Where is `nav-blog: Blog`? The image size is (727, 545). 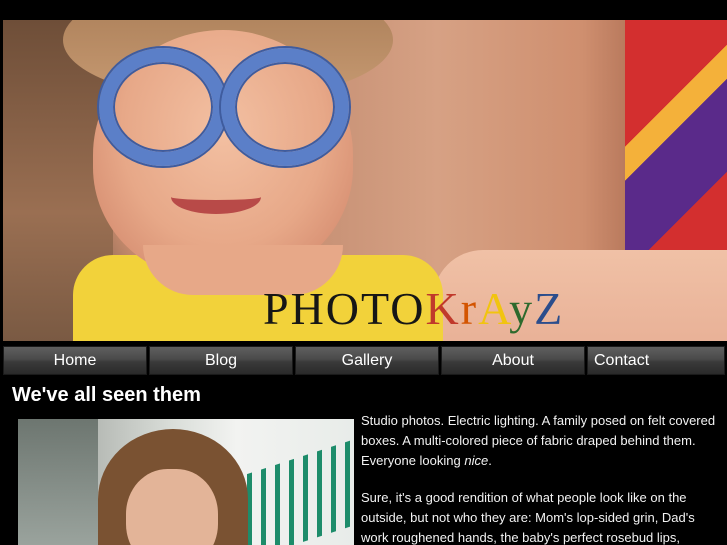
nav-blog: Blog is located at coordinates (221, 360).